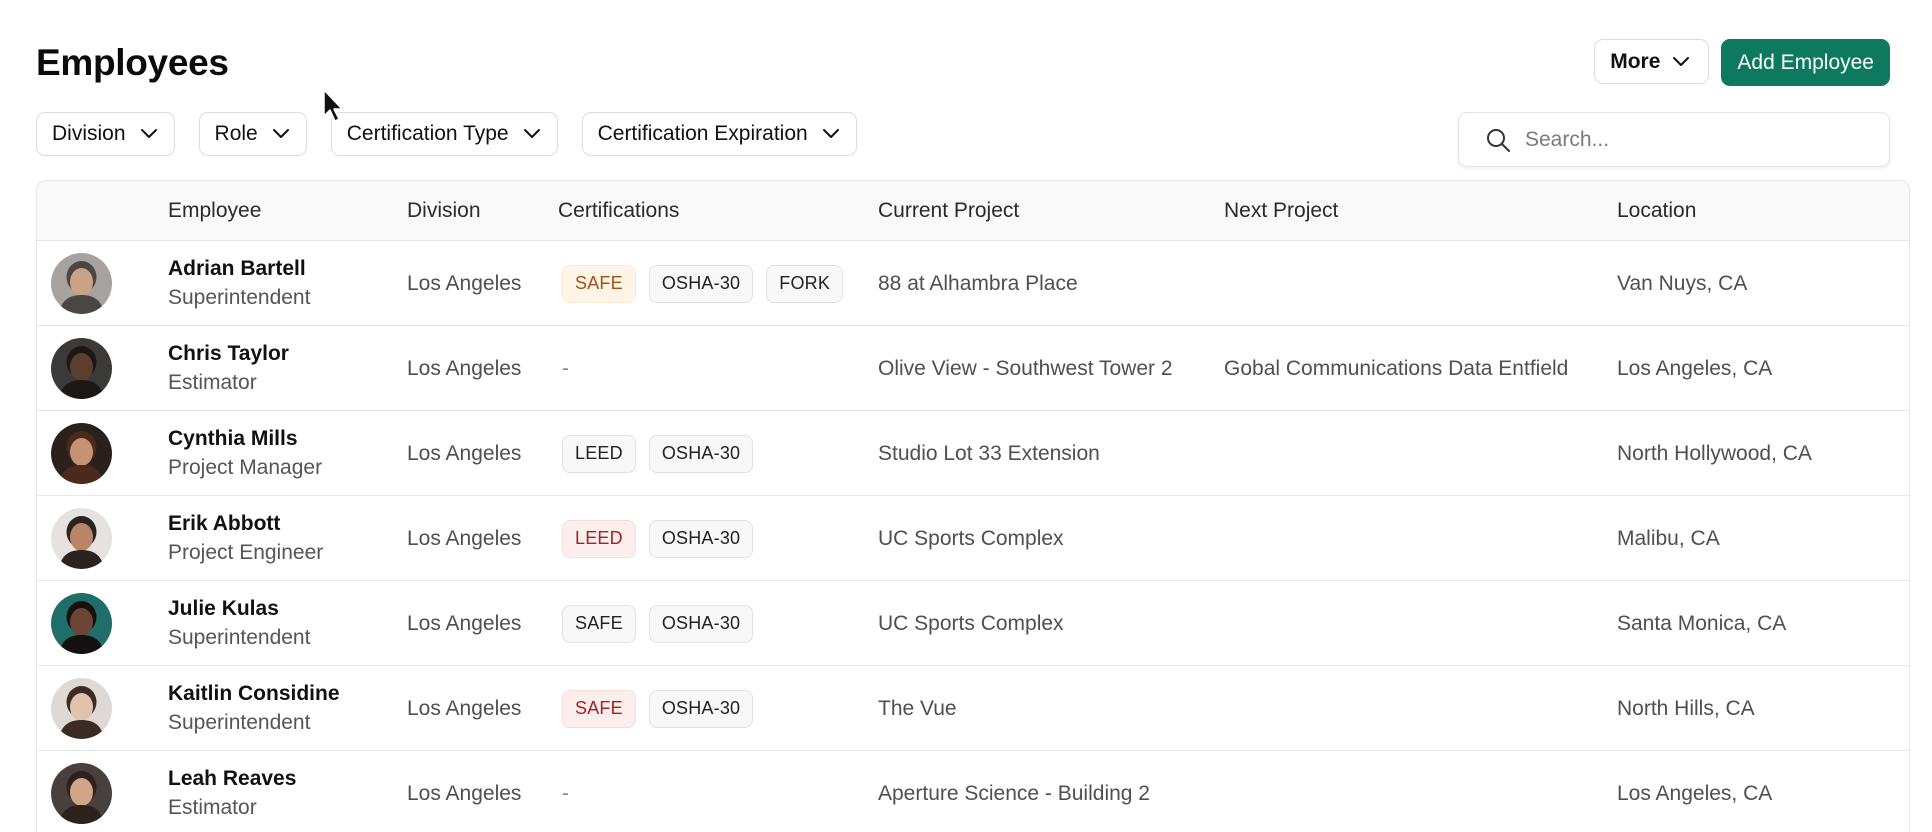  Describe the element at coordinates (232, 779) in the screenshot. I see `employee-name: Leah Reaves` at that location.